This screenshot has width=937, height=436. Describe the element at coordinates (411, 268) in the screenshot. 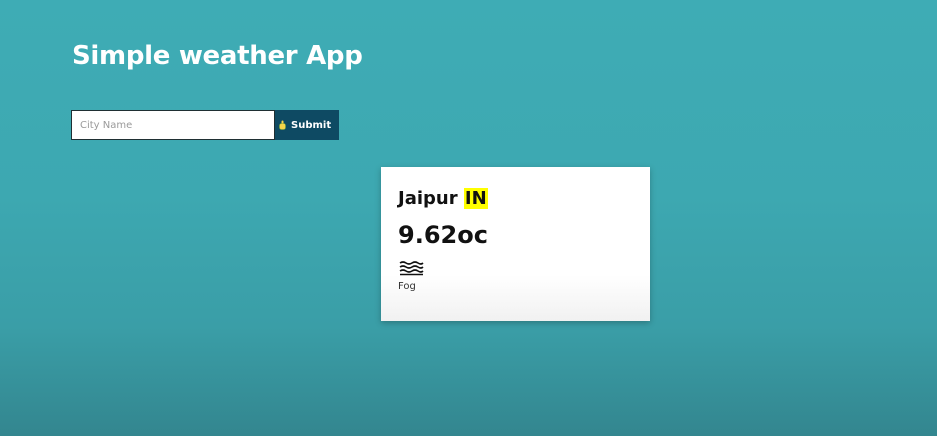

I see `fog-icon` at that location.